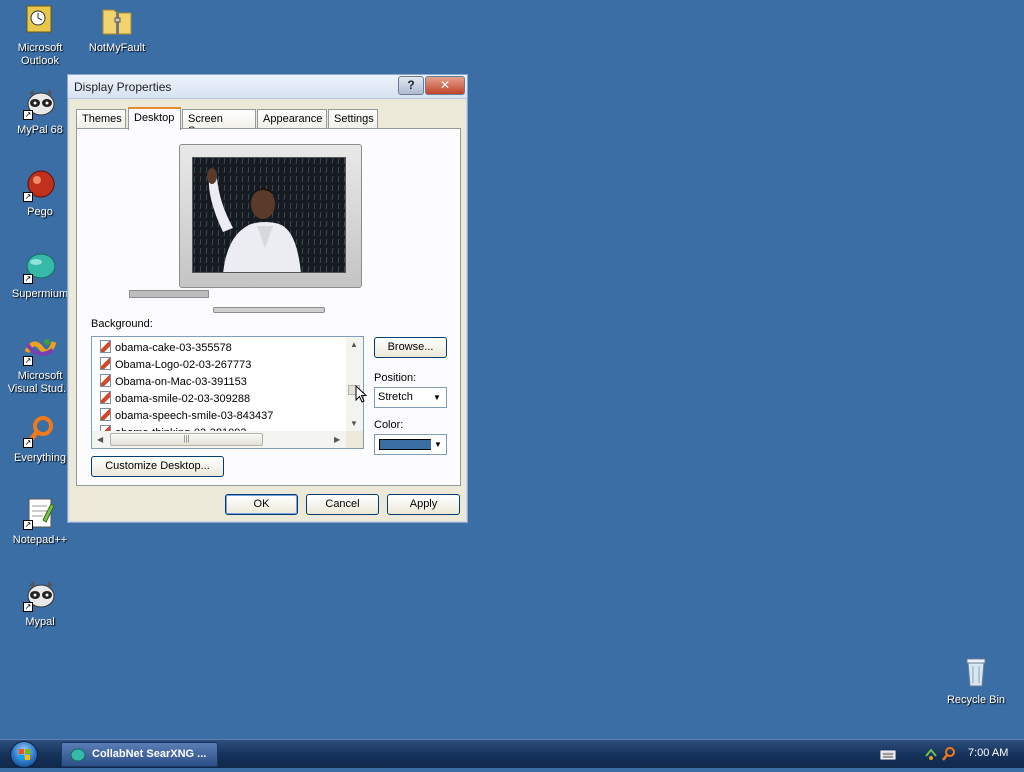 The width and height of the screenshot is (1024, 772). What do you see at coordinates (40, 185) in the screenshot?
I see `pego-icon: ↗` at bounding box center [40, 185].